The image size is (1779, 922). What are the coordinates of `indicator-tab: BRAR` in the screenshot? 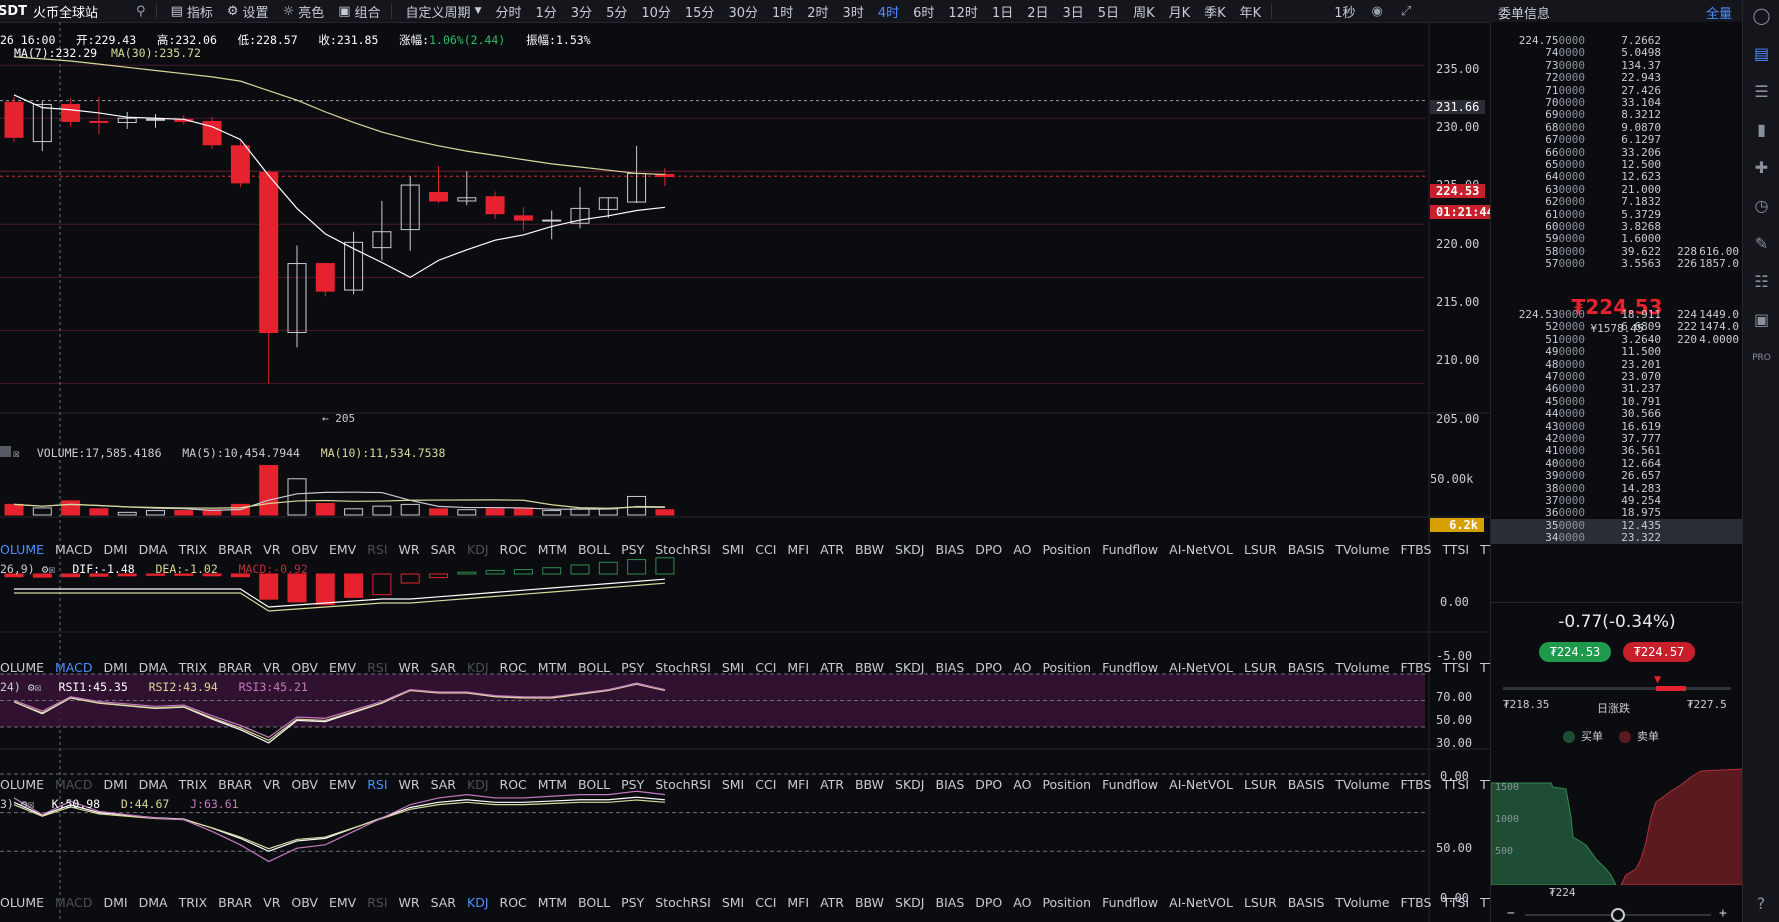 It's located at (235, 667).